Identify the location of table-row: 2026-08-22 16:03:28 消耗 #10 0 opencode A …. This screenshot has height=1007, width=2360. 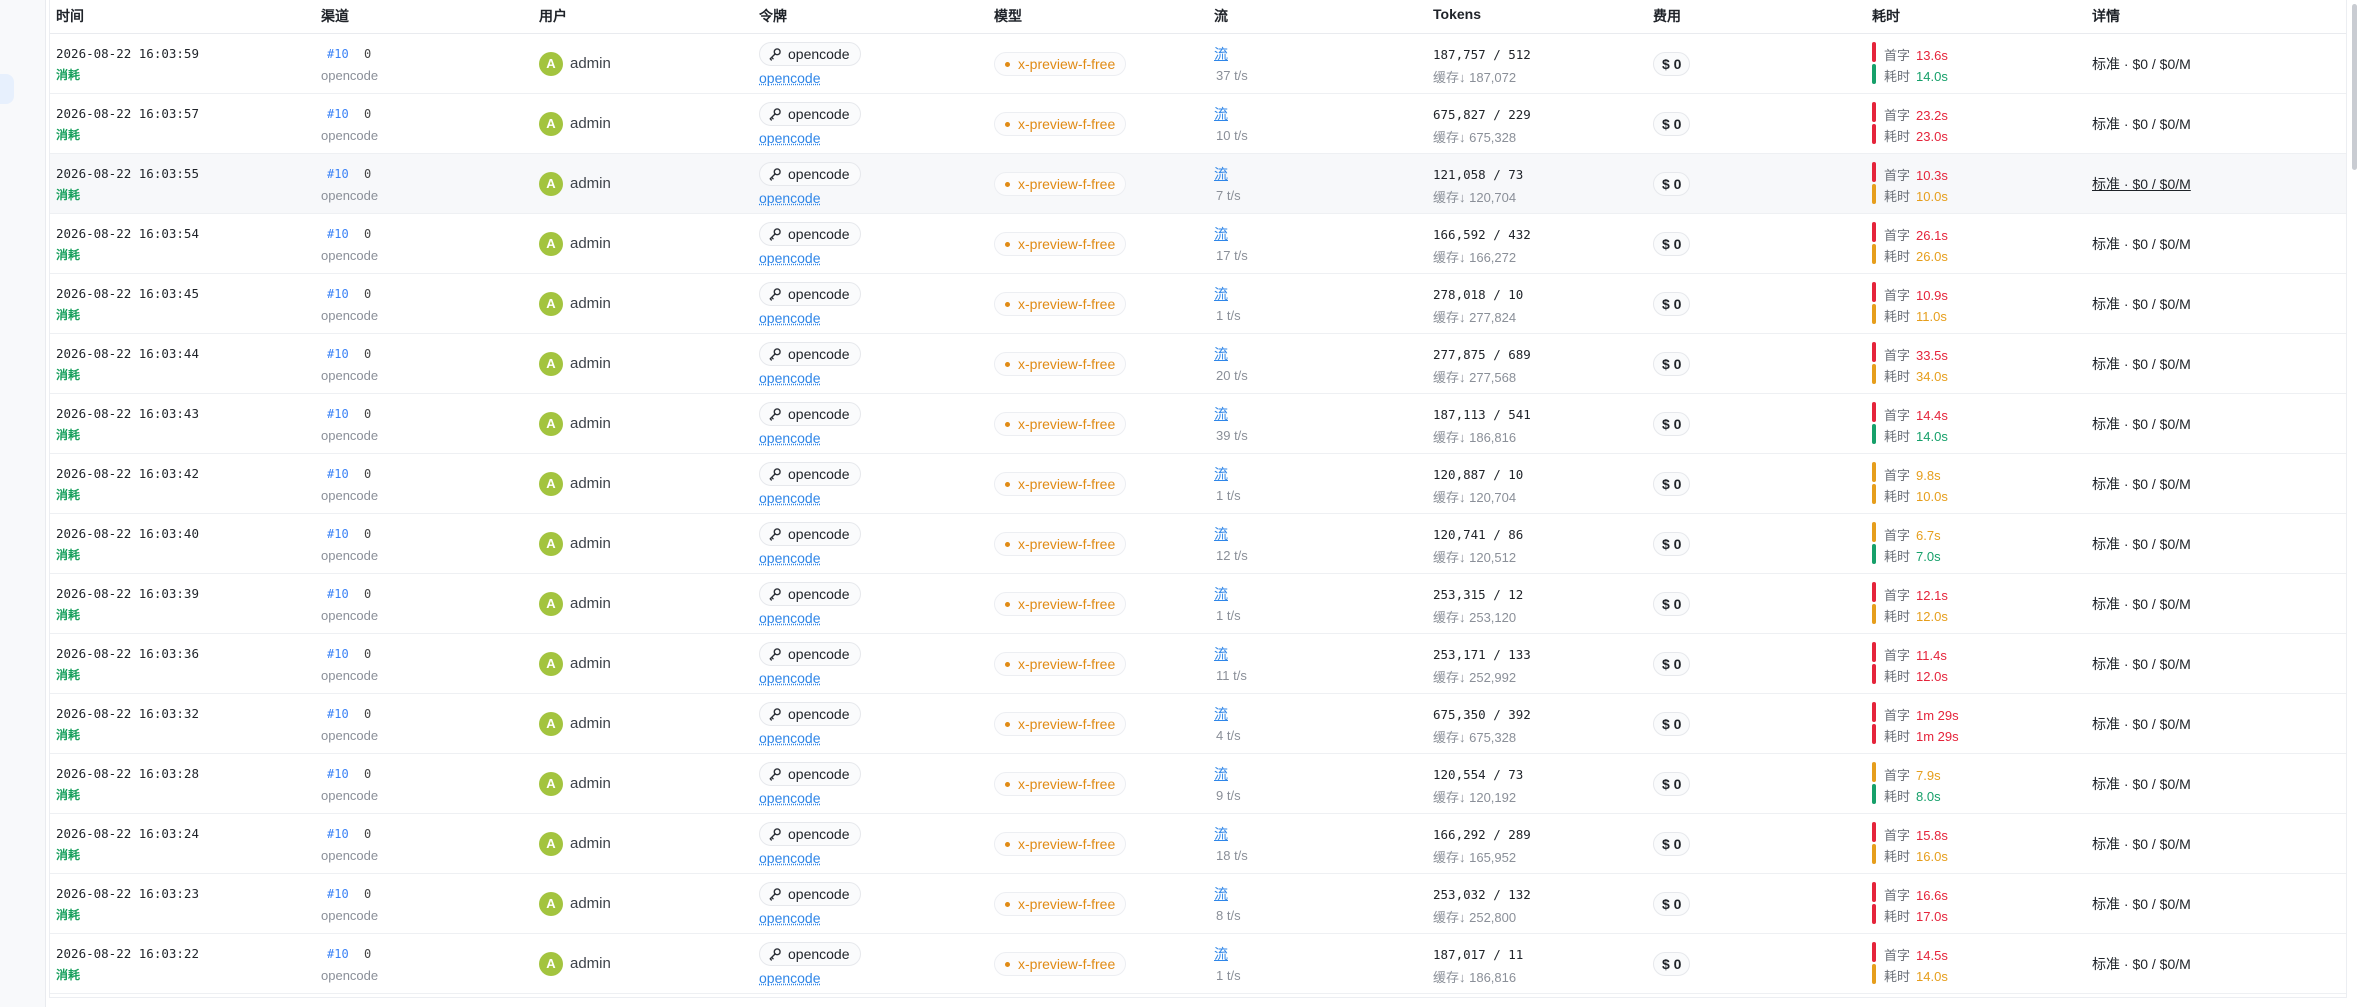
(1198, 784).